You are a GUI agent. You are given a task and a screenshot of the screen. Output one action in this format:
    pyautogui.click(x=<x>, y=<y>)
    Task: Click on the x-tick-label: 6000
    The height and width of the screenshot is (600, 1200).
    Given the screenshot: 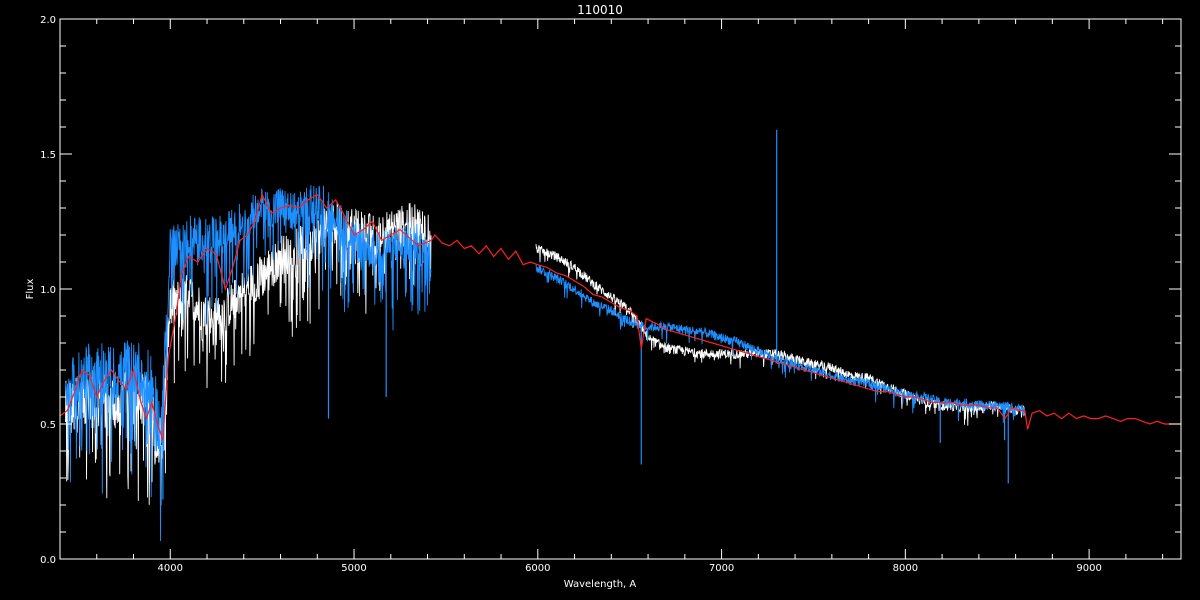 What is the action you would take?
    pyautogui.click(x=537, y=568)
    